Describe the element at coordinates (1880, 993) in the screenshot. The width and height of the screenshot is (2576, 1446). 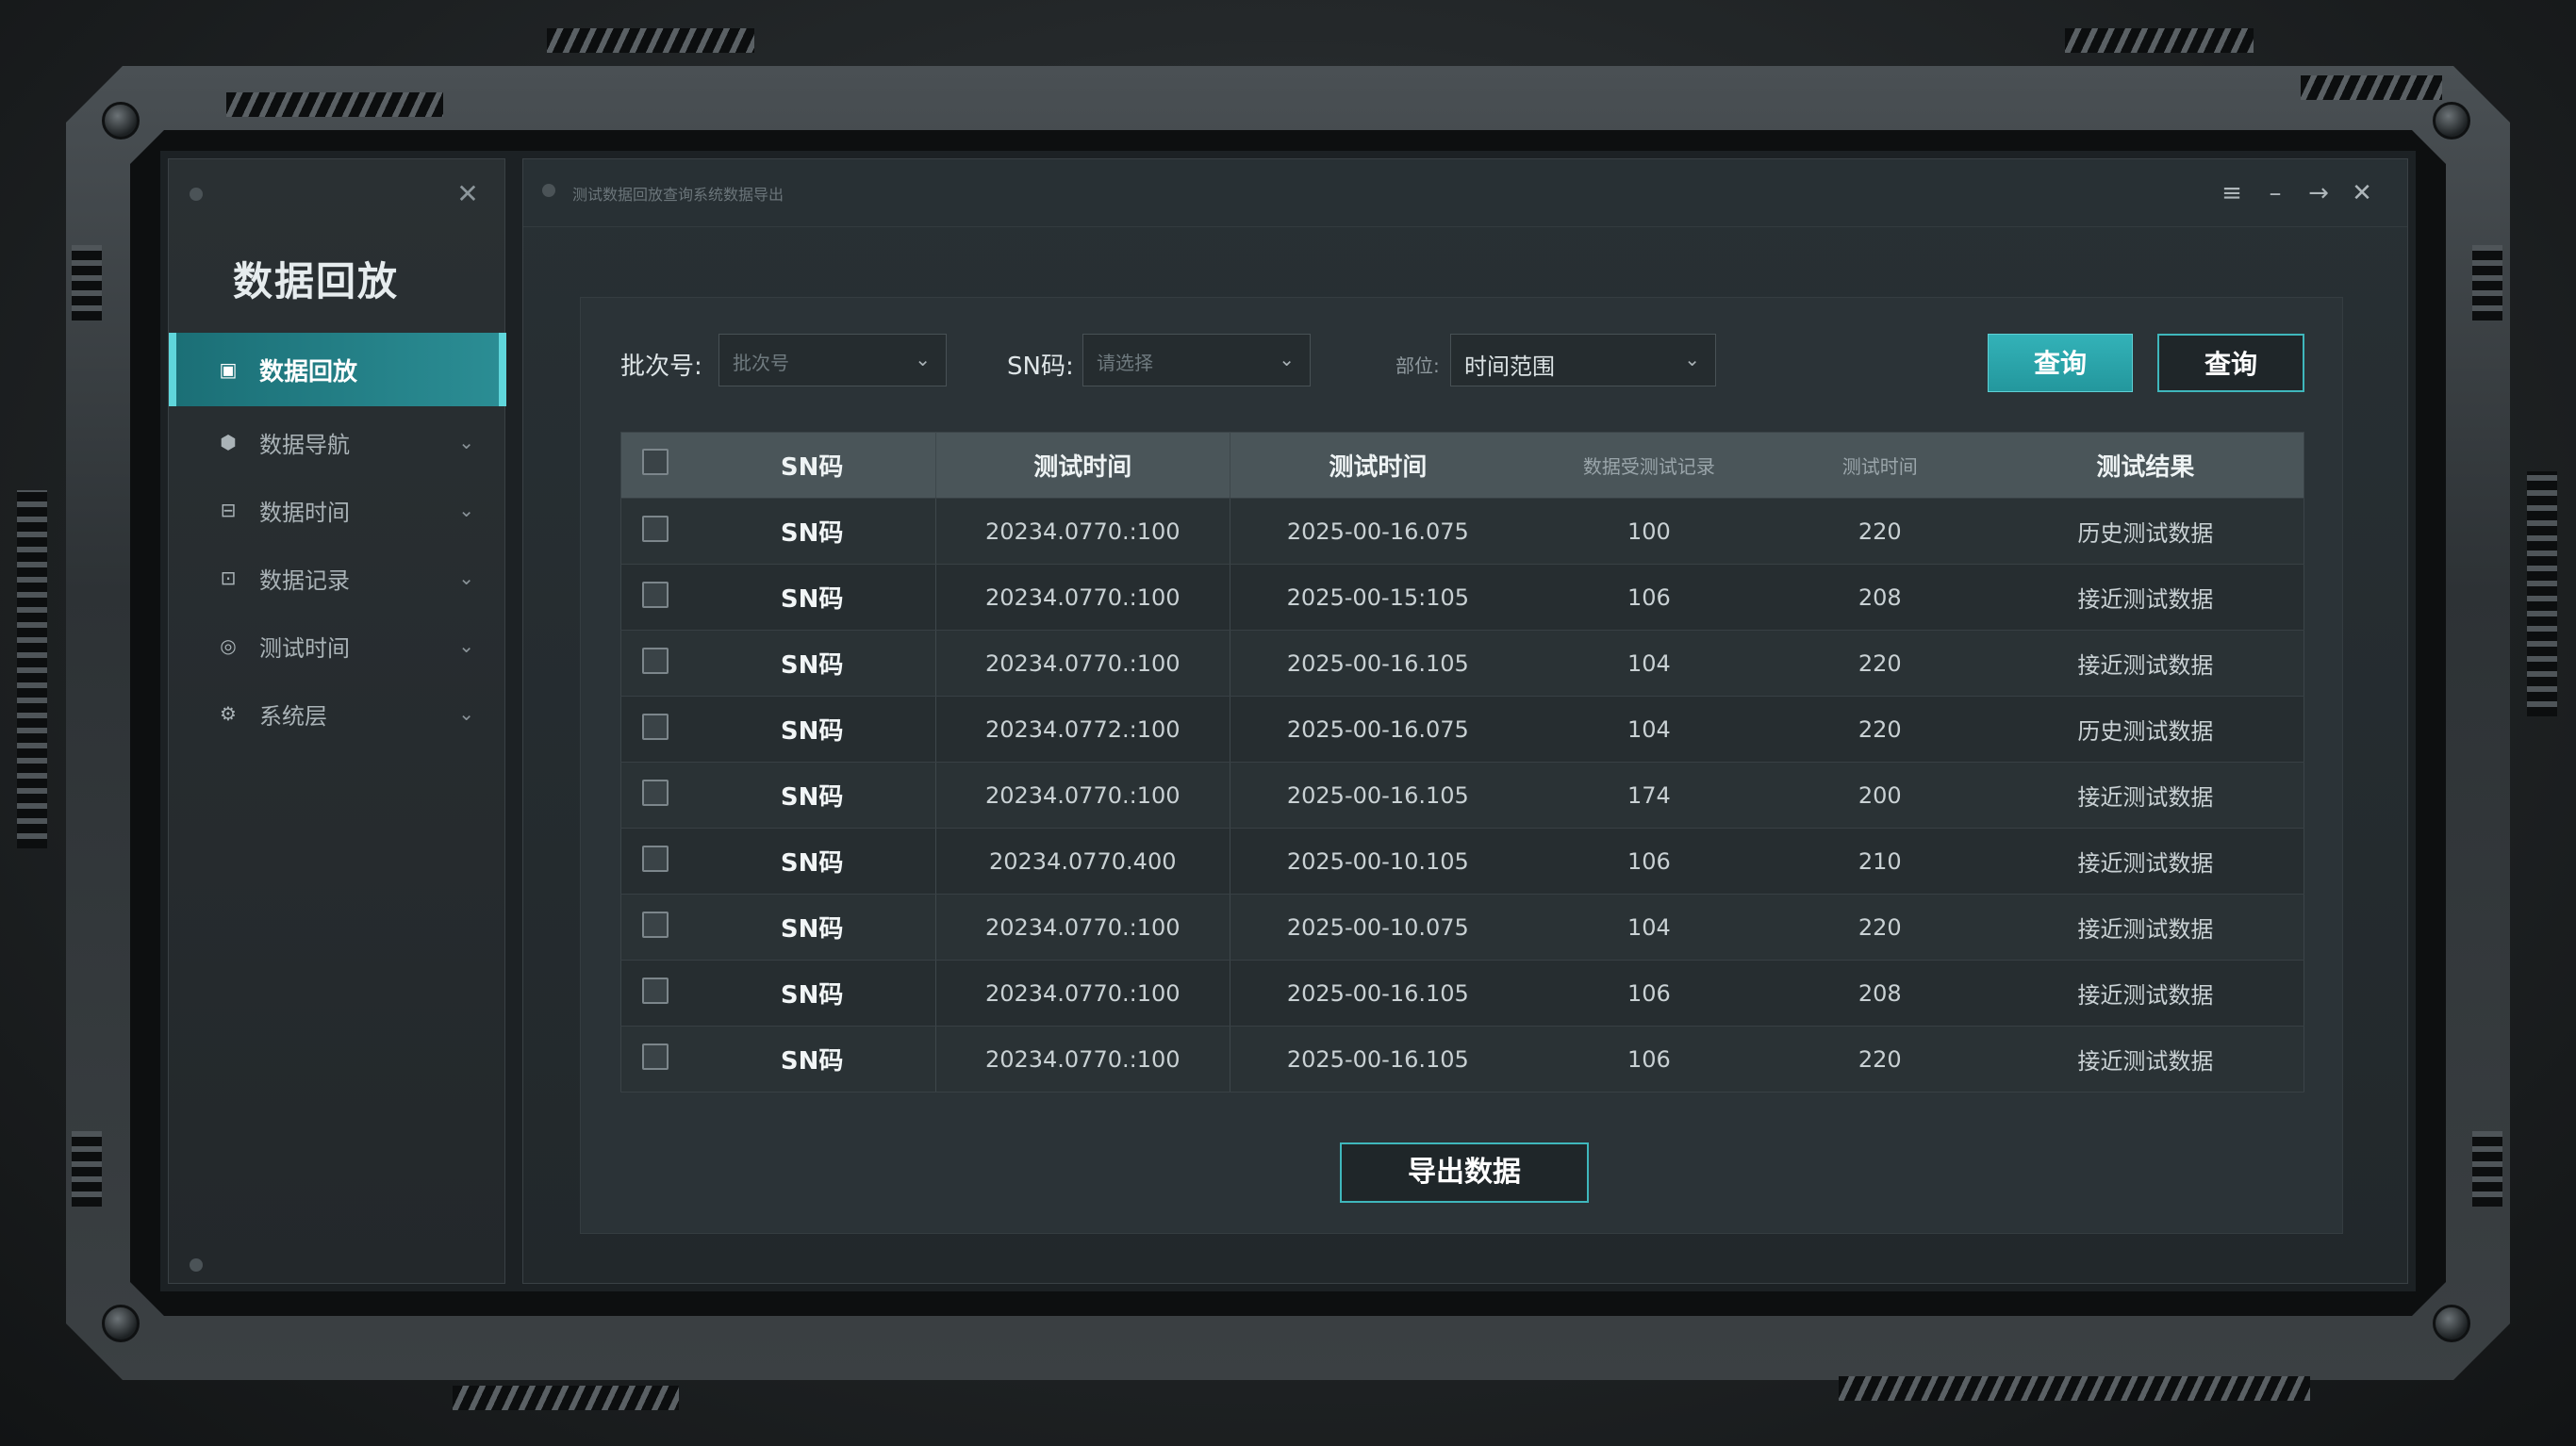
I see `cell-duration: 208` at that location.